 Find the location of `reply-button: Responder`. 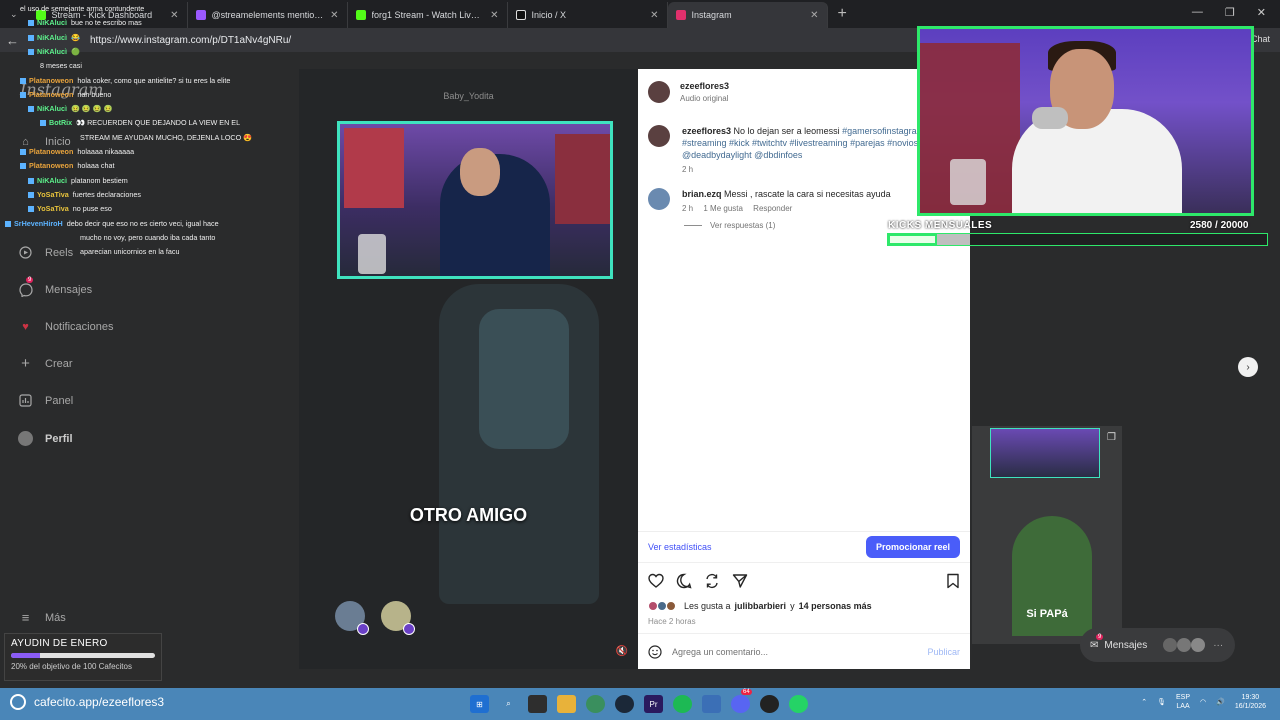

reply-button: Responder is located at coordinates (772, 208).